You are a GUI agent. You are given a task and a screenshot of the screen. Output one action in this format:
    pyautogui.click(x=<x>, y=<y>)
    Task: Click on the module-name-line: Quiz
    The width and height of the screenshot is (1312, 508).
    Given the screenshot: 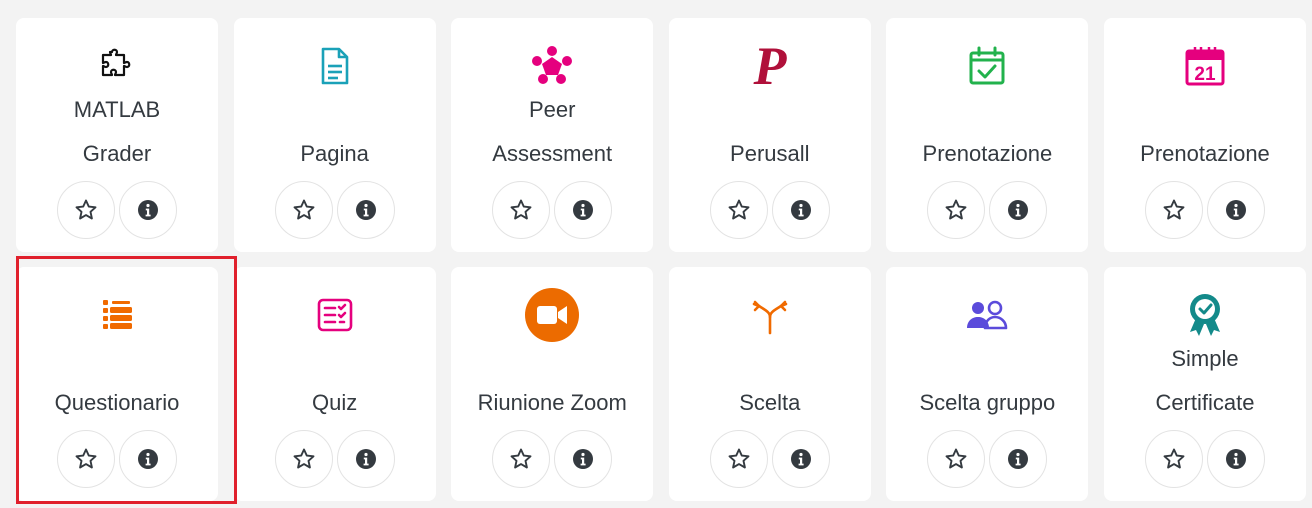 What is the action you would take?
    pyautogui.click(x=334, y=402)
    